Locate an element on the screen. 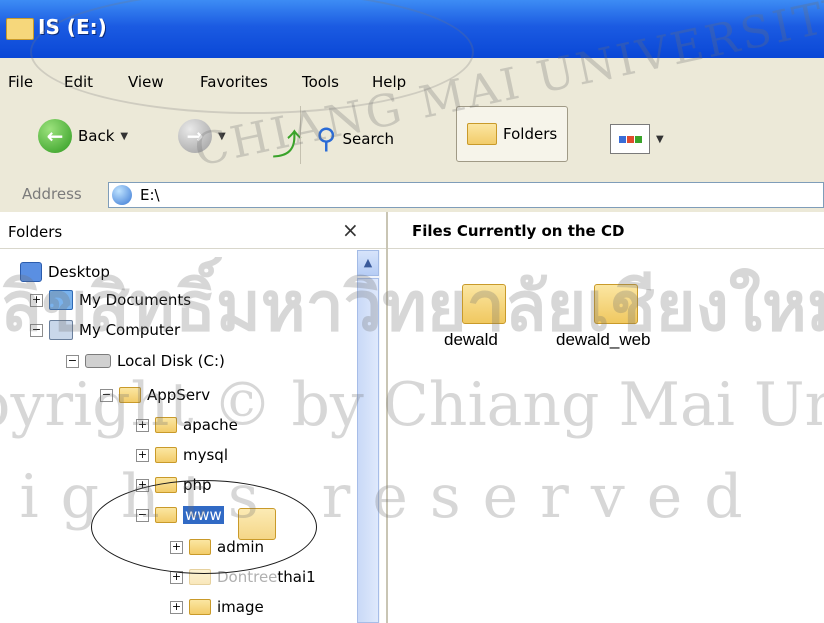  tree-item-my-computer: − My Computer is located at coordinates (105, 330).